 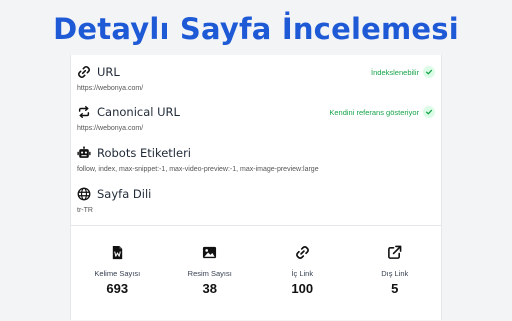 I want to click on stat-word-count: Kelime Sayısı 693, so click(x=117, y=273).